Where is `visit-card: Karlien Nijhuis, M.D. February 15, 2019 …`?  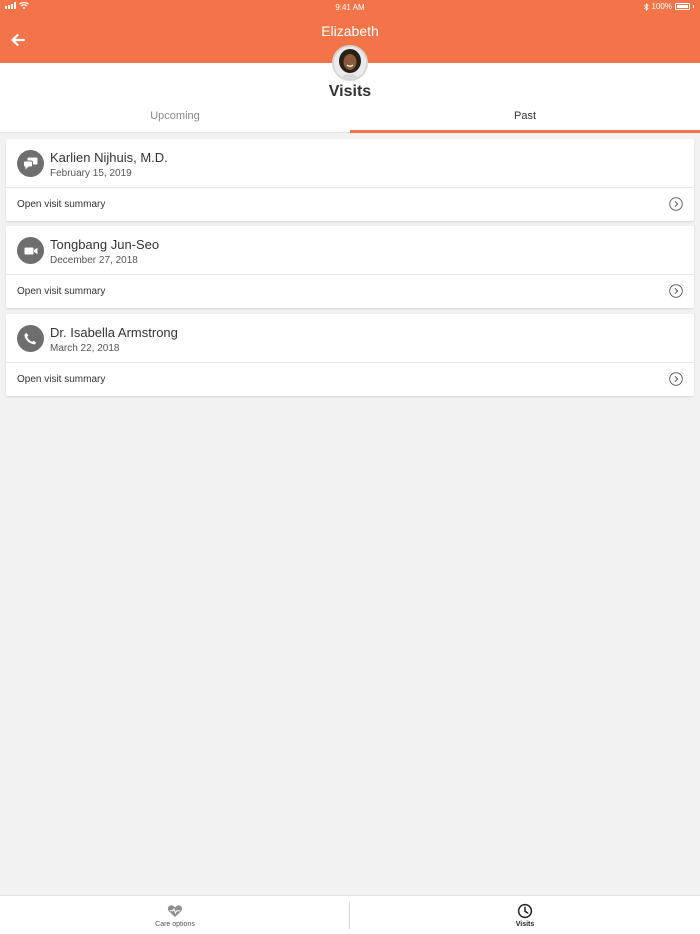 visit-card: Karlien Nijhuis, M.D. February 15, 2019 … is located at coordinates (350, 180).